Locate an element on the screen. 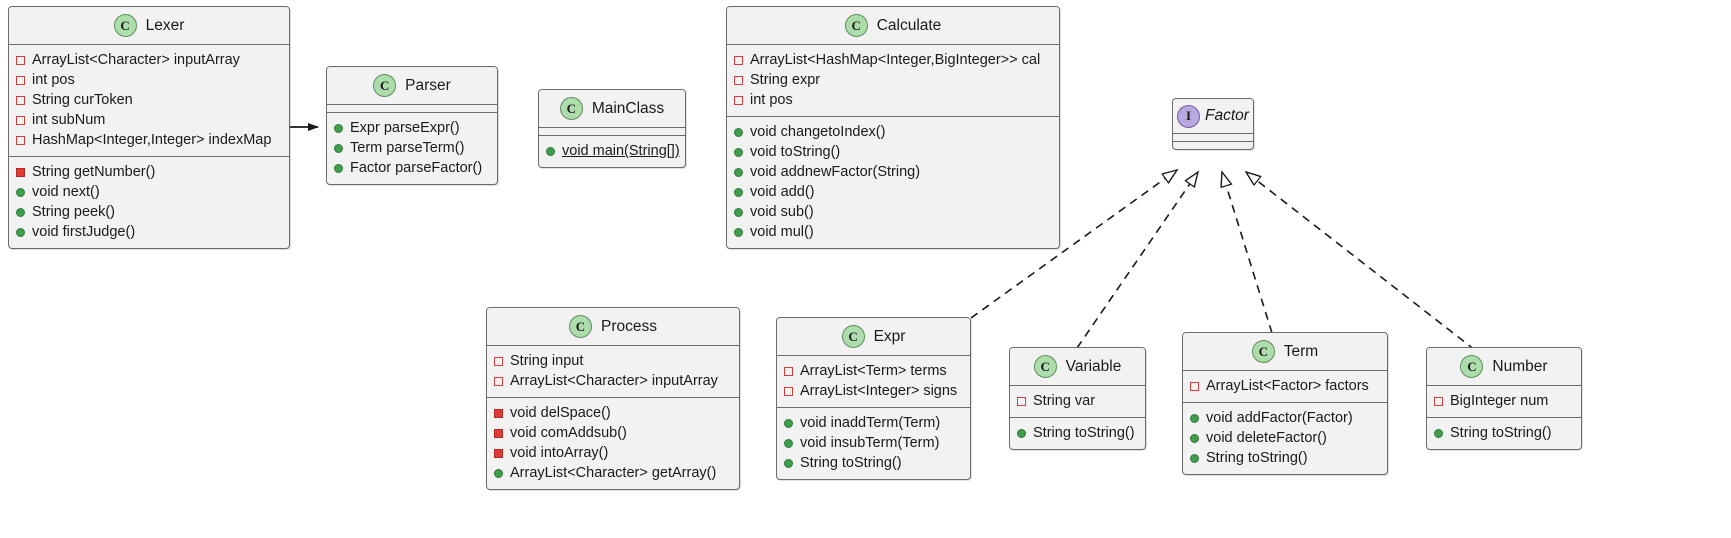 The image size is (1731, 538). attribute-label: String curToken is located at coordinates (82, 100).